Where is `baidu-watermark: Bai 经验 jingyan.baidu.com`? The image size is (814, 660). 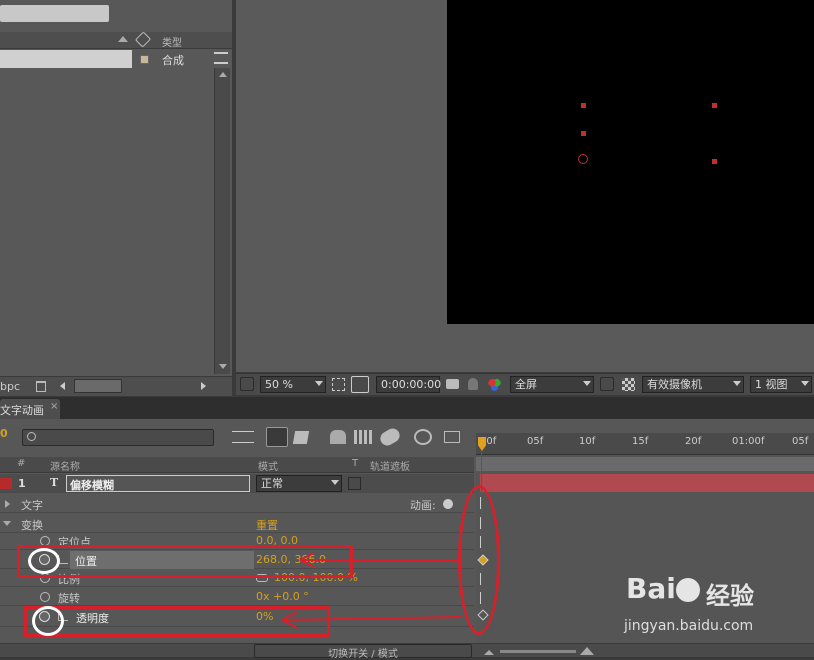 baidu-watermark: Bai 经验 jingyan.baidu.com is located at coordinates (716, 607).